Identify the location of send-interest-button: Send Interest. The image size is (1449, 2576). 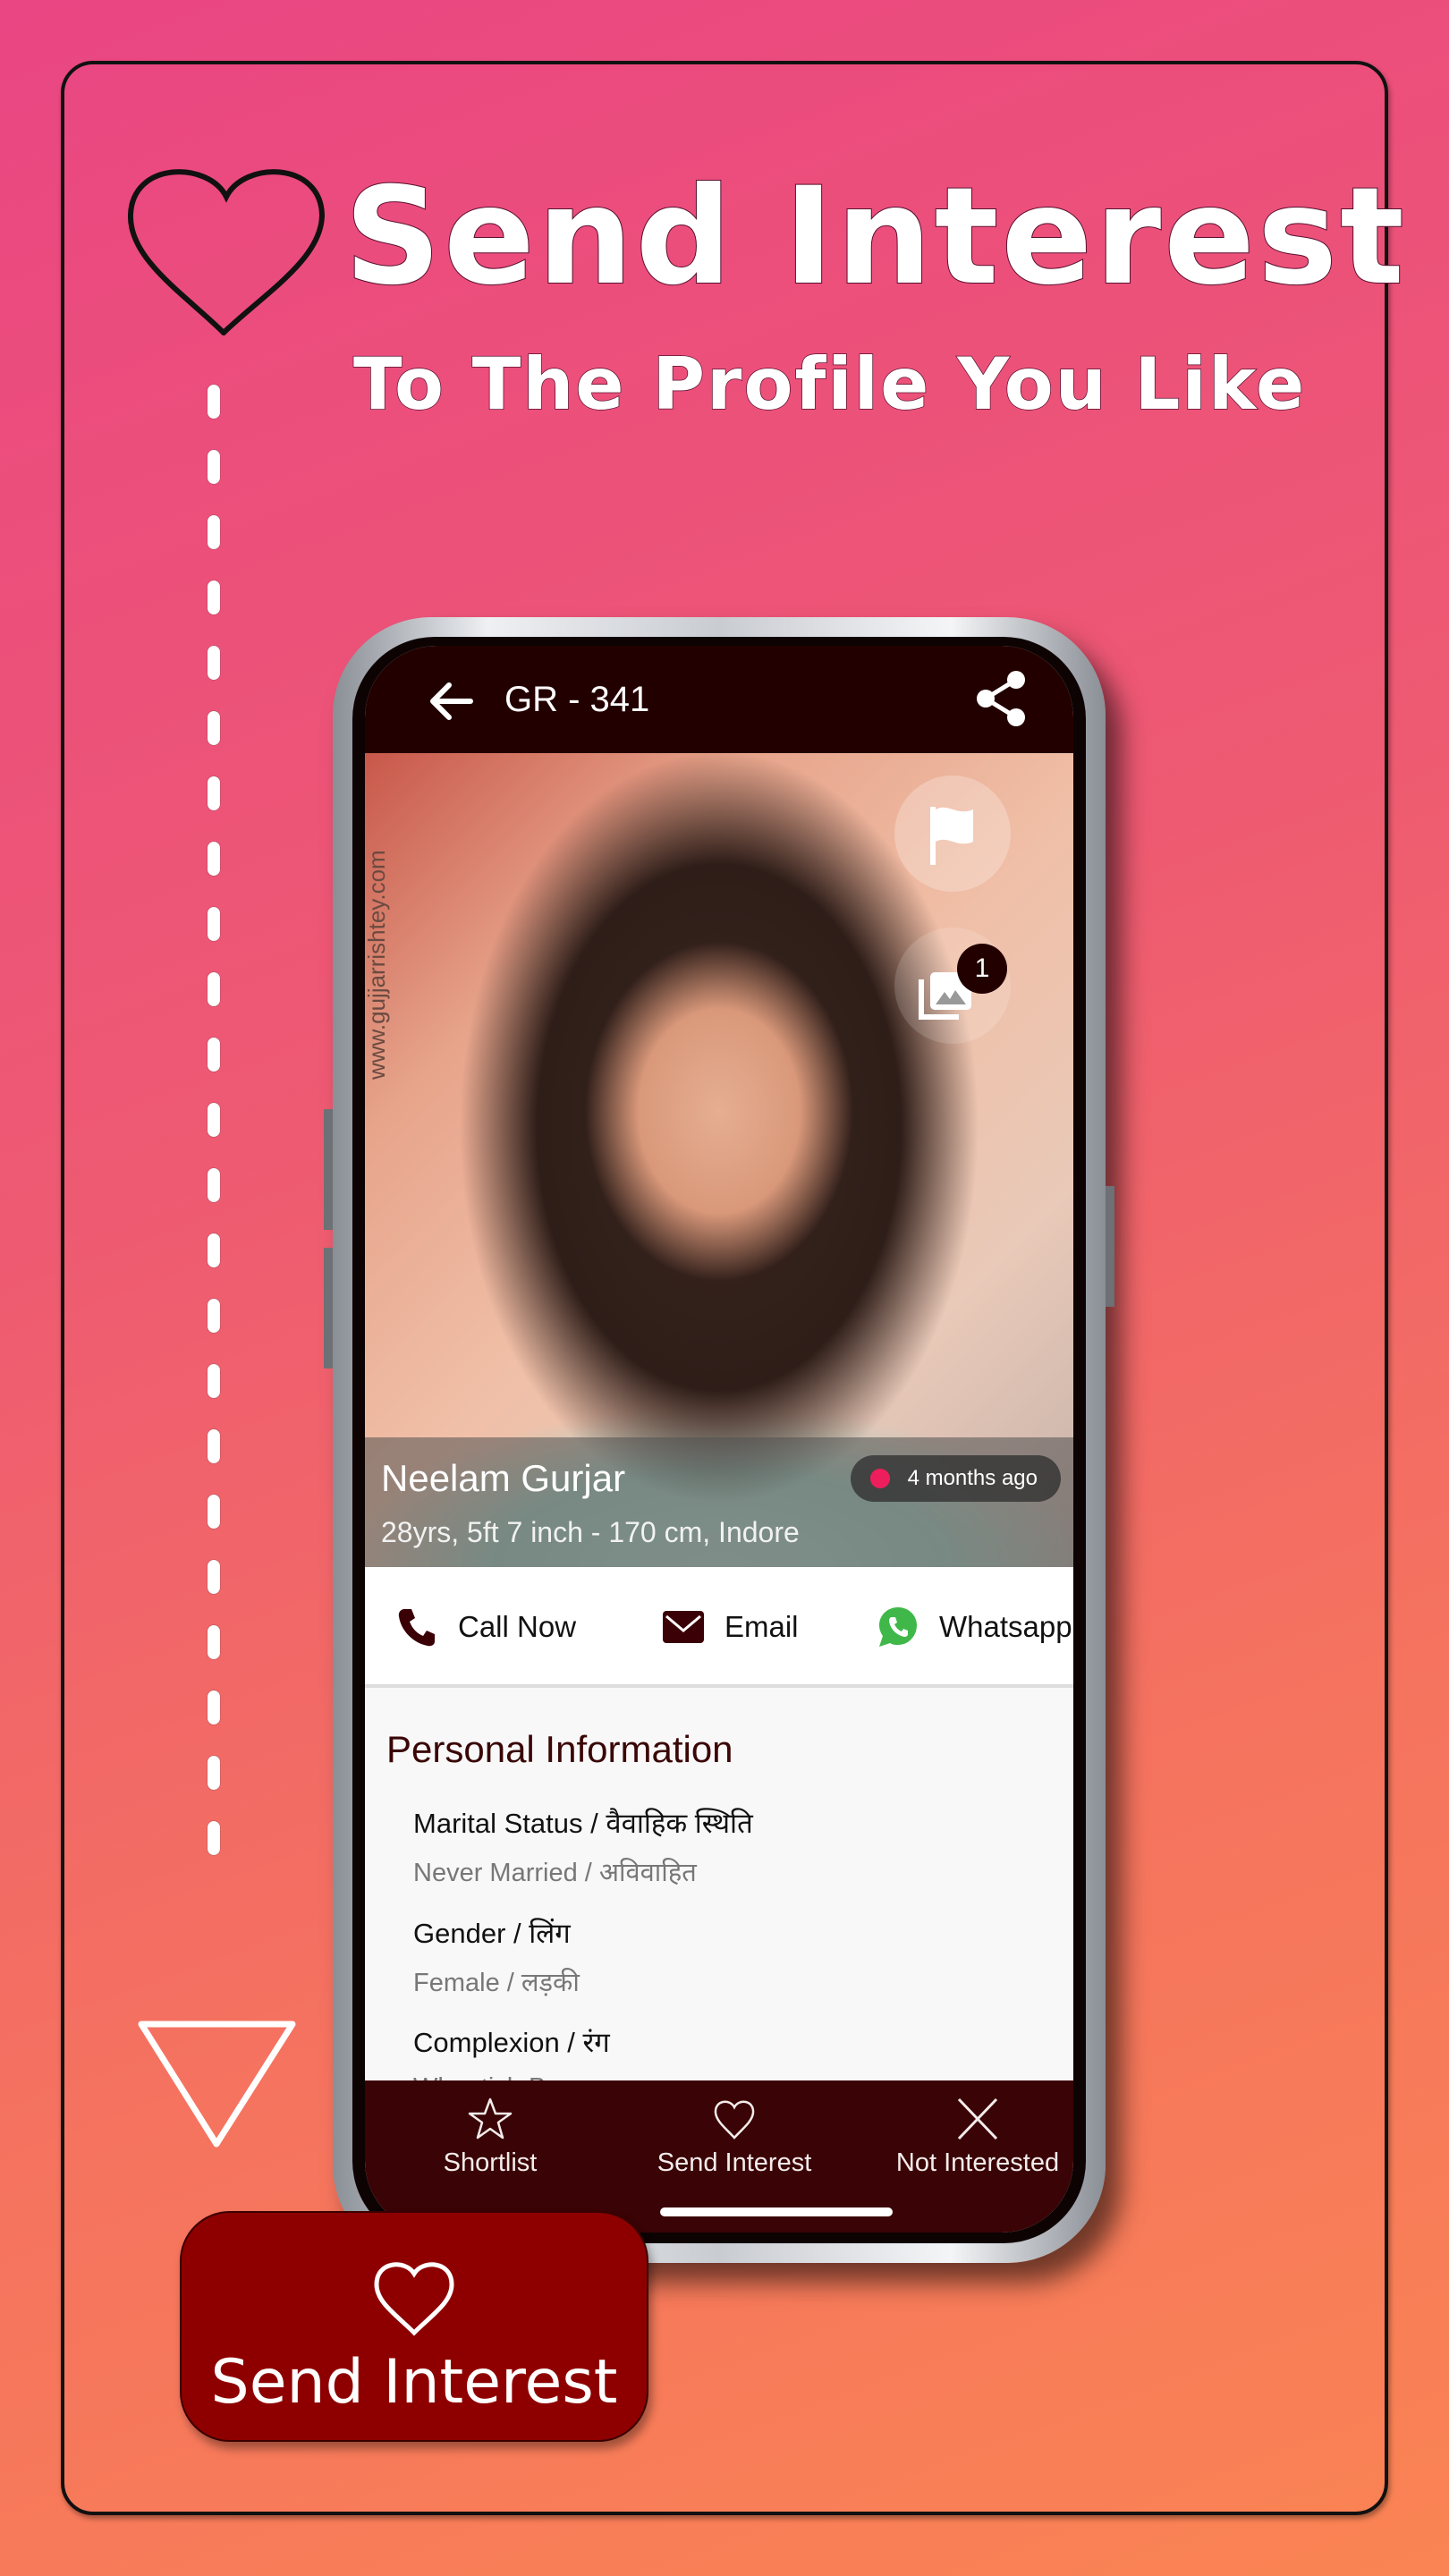
(734, 2137).